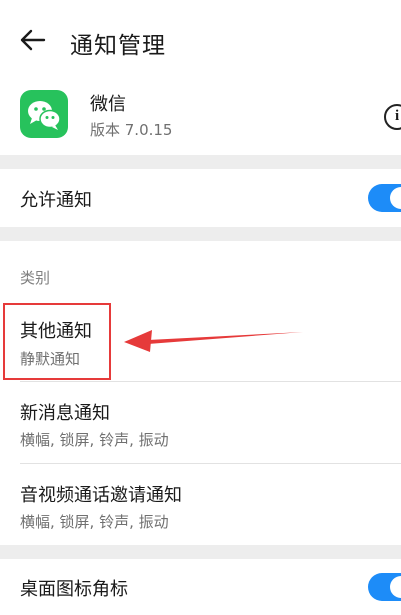 The image size is (401, 615). What do you see at coordinates (101, 495) in the screenshot?
I see `list-item-title: 音视频通话邀请通知` at bounding box center [101, 495].